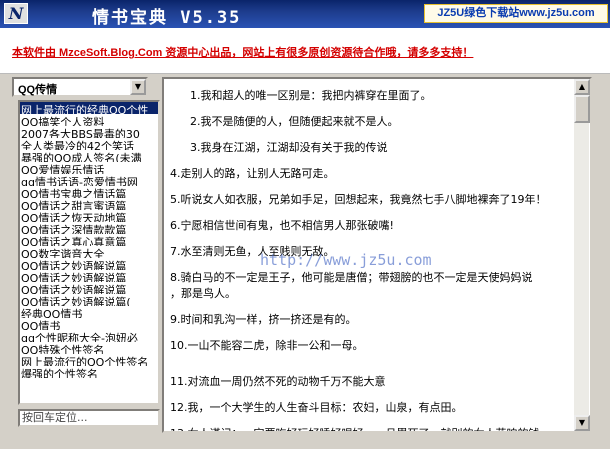  I want to click on list-item: QQ特殊个性签名, so click(89, 348).